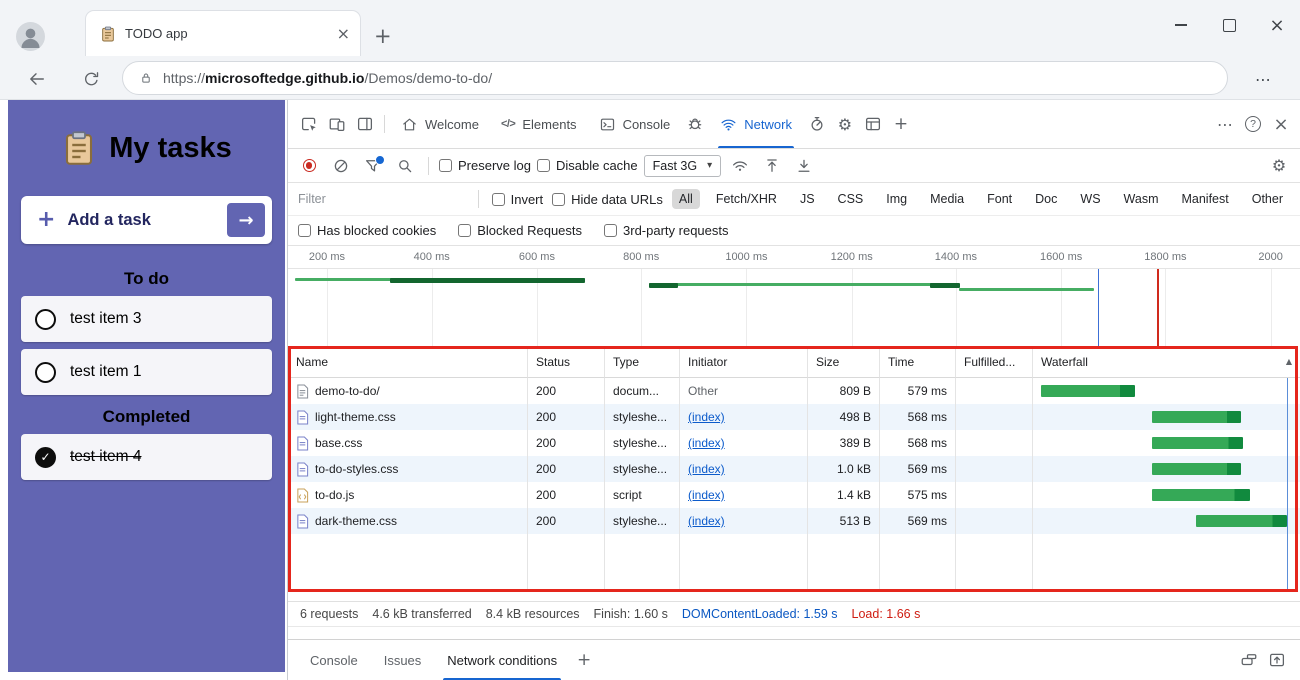 The height and width of the screenshot is (680, 1300). What do you see at coordinates (337, 124) in the screenshot?
I see `device-toolbar-icon` at bounding box center [337, 124].